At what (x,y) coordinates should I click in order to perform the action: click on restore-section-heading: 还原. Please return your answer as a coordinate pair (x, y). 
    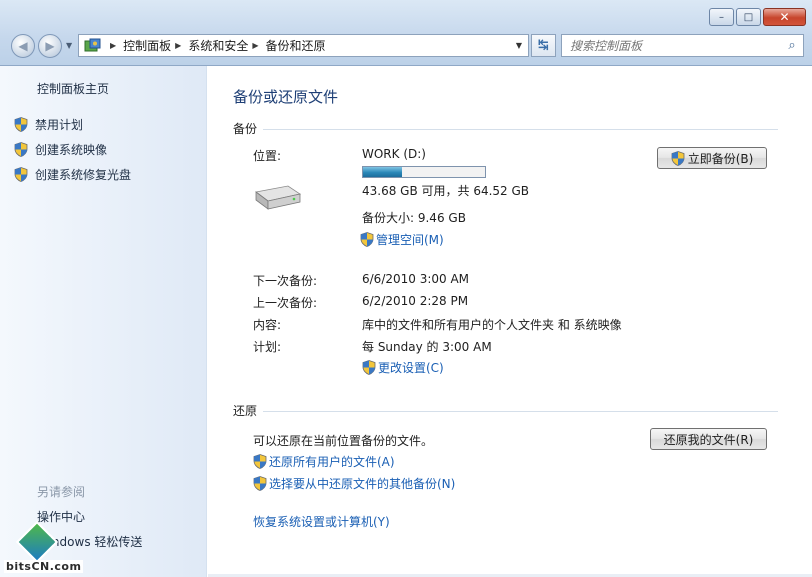
    Looking at the image, I should click on (245, 411).